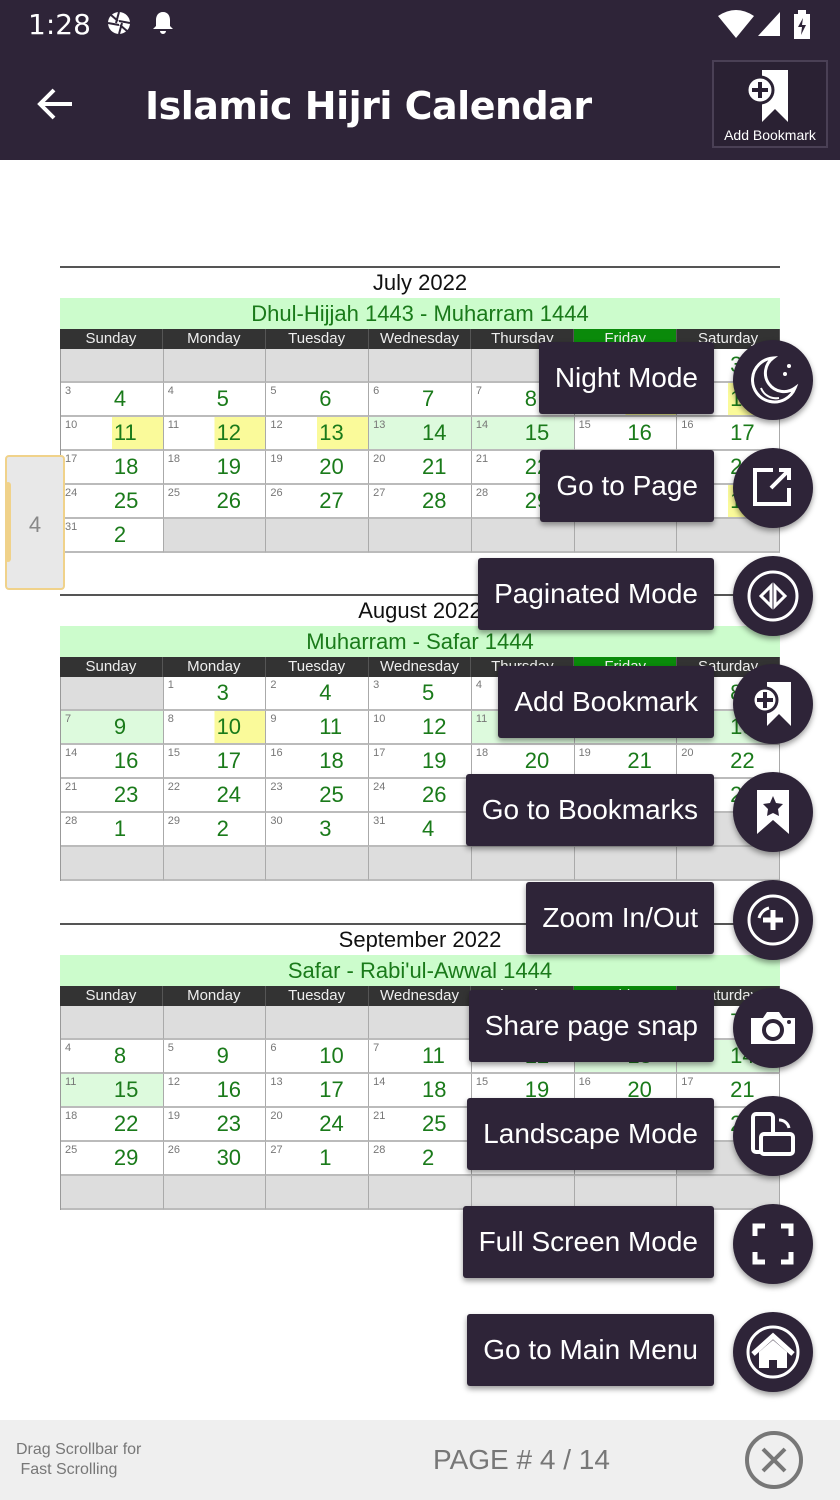 The image size is (840, 1500). What do you see at coordinates (627, 486) in the screenshot?
I see `fab-label-external-link: Go to Page` at bounding box center [627, 486].